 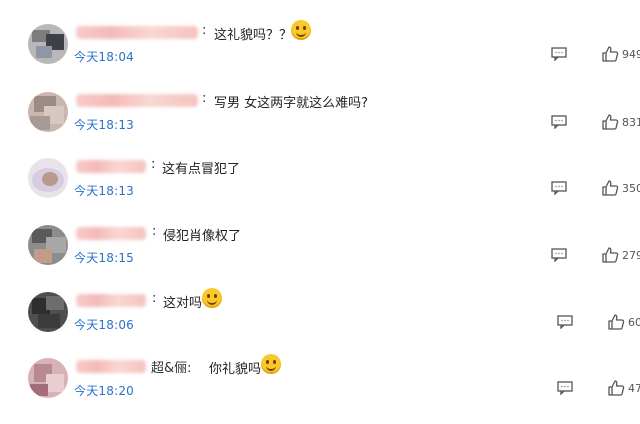 I want to click on comment-time: 今天18:20, so click(x=104, y=391).